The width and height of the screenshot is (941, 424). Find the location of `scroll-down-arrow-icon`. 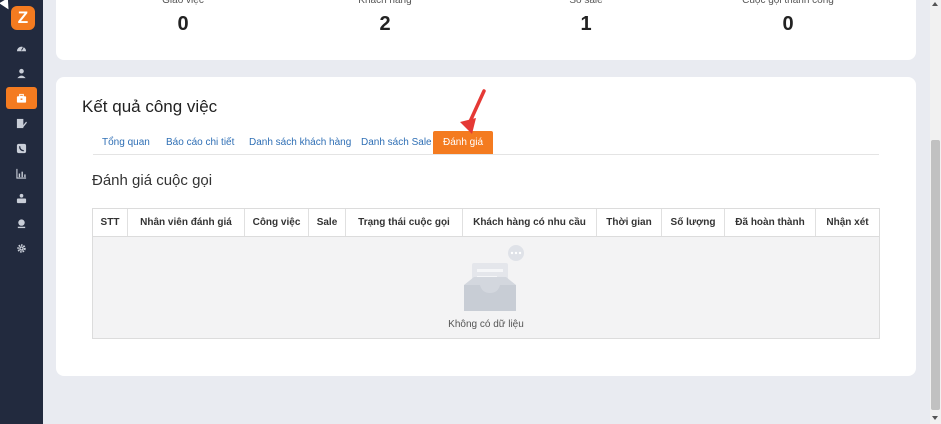

scroll-down-arrow-icon is located at coordinates (935, 418).